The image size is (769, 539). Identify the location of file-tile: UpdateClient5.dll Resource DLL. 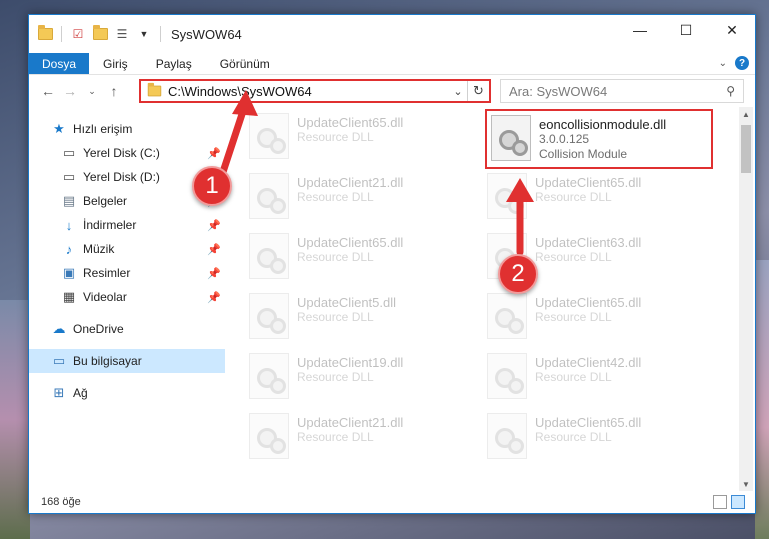
(340, 318).